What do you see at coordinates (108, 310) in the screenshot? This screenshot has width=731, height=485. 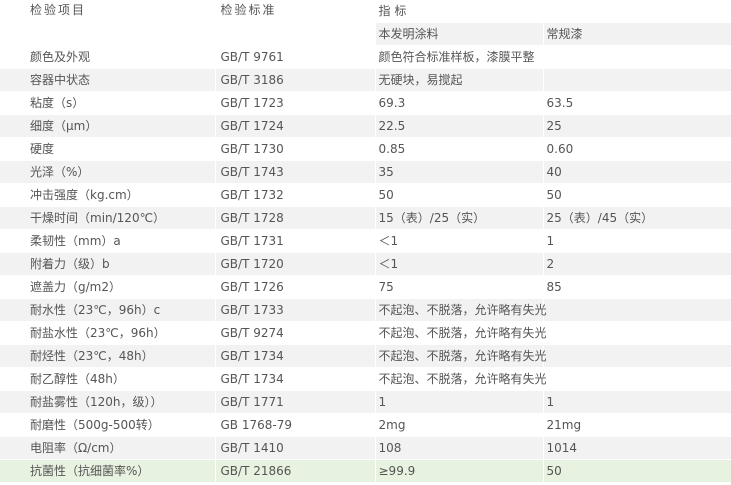 I see `item-cell: 耐水性（23℃，96h）c` at bounding box center [108, 310].